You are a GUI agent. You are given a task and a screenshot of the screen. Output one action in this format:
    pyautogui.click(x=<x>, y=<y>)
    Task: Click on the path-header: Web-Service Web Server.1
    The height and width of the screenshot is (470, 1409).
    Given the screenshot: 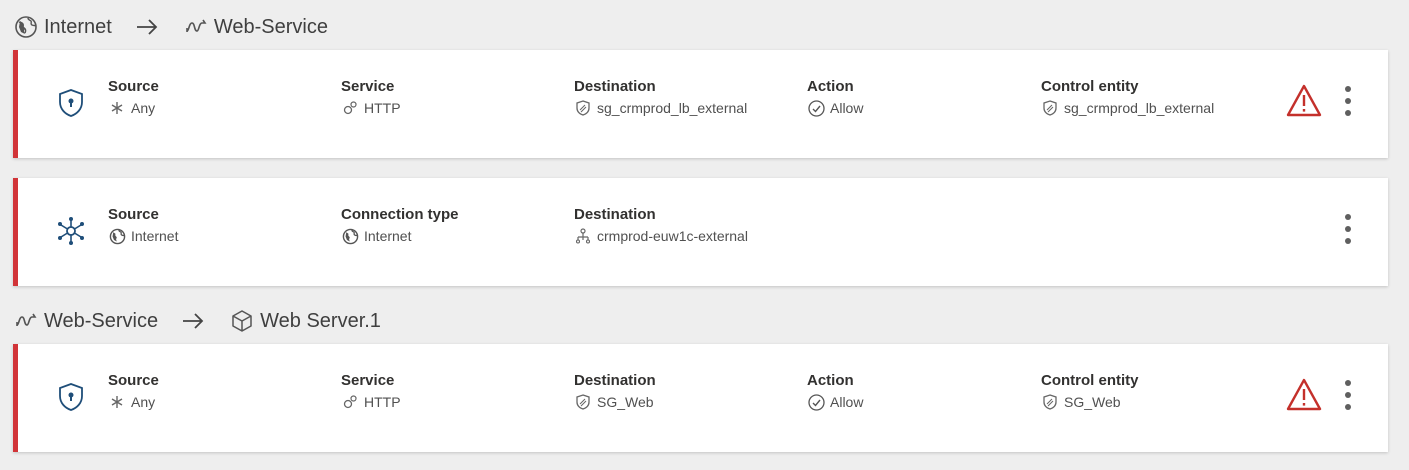 What is the action you would take?
    pyautogui.click(x=197, y=321)
    